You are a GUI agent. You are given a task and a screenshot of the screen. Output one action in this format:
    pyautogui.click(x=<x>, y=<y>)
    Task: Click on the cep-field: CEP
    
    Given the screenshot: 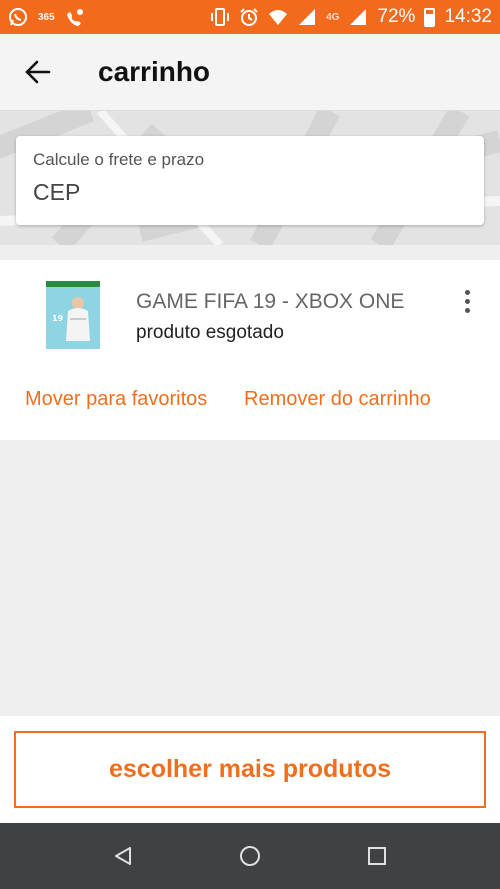 What is the action you would take?
    pyautogui.click(x=250, y=192)
    